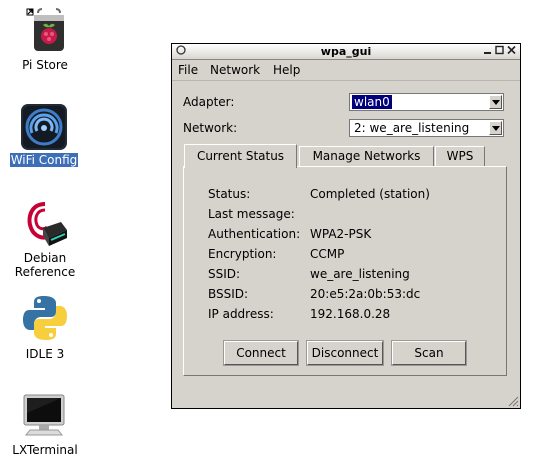 The height and width of the screenshot is (459, 542). Describe the element at coordinates (45, 272) in the screenshot. I see `desktop-icon-label-line2: Reference` at that location.